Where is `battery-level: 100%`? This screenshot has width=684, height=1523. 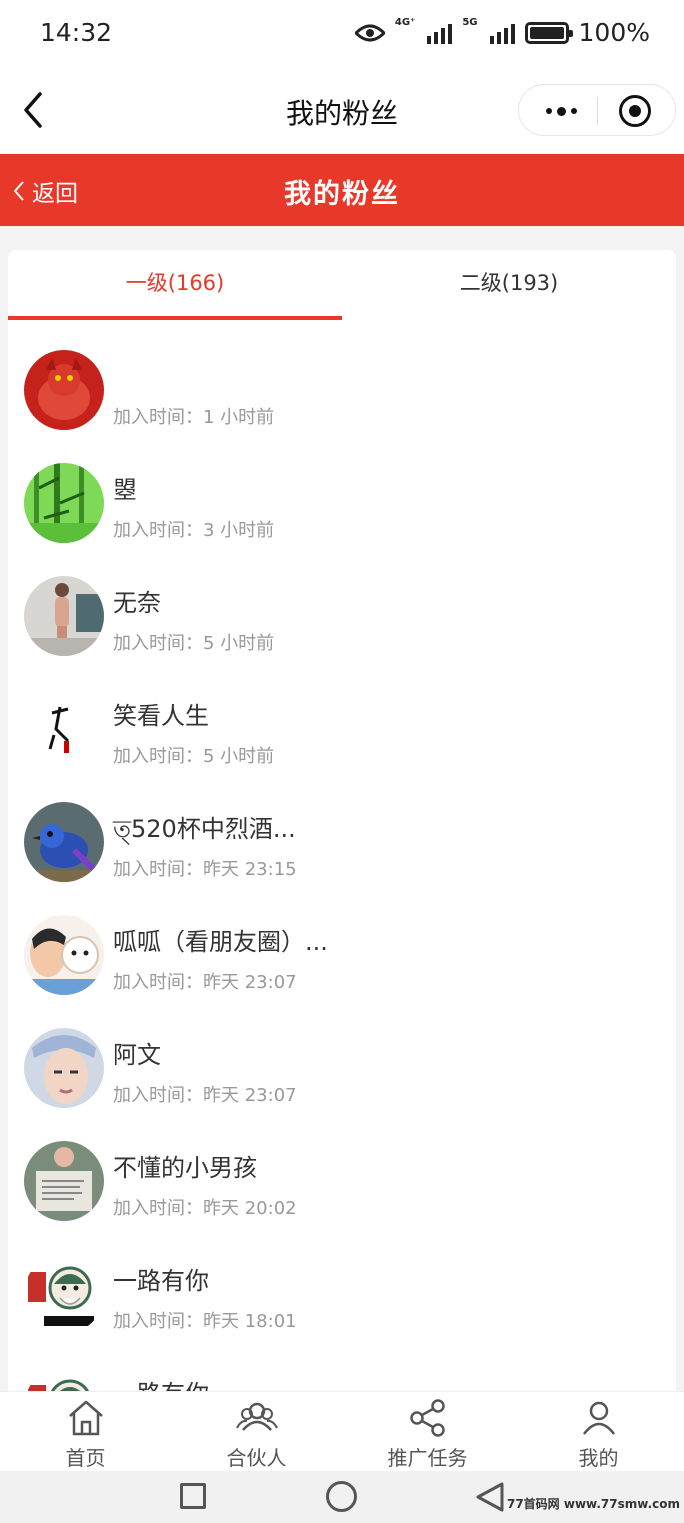
battery-level: 100% is located at coordinates (614, 32).